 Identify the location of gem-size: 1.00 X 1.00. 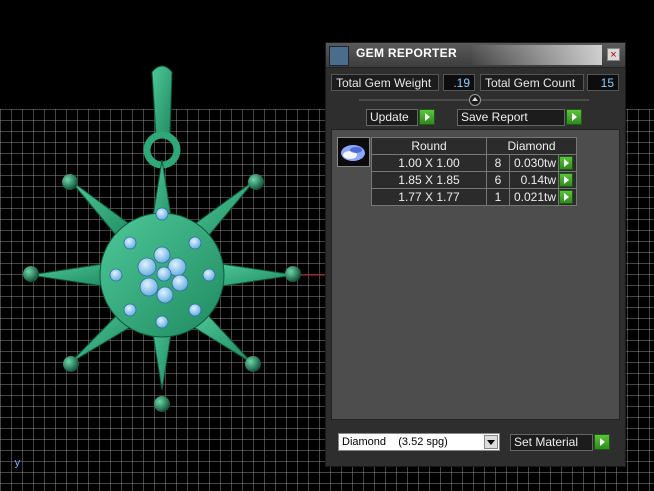
(429, 163).